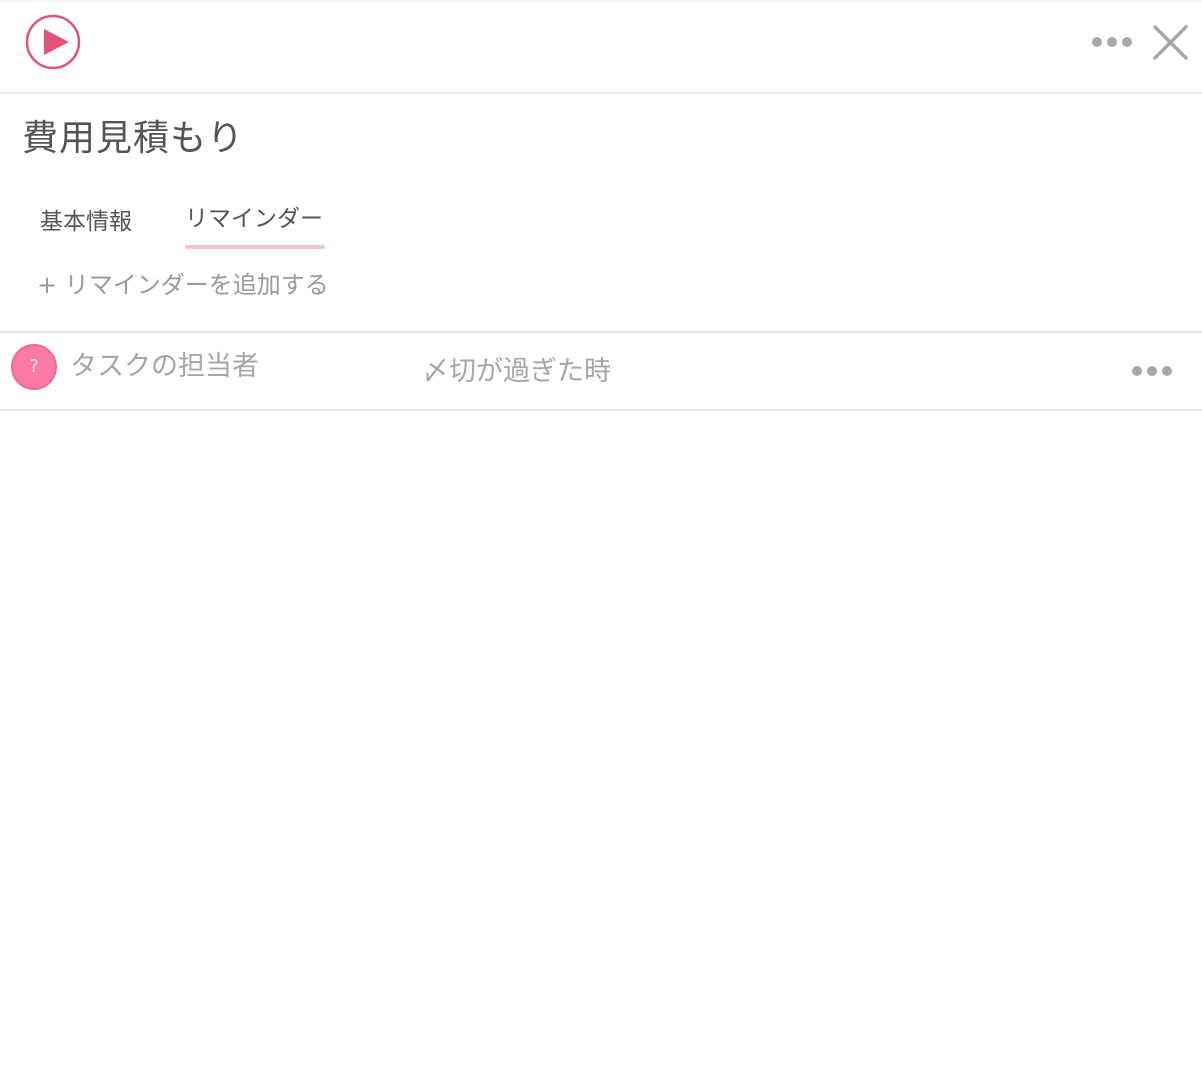 The width and height of the screenshot is (1202, 1082). I want to click on trigger-condition-selector: 〆切が過ぎた時, so click(516, 372).